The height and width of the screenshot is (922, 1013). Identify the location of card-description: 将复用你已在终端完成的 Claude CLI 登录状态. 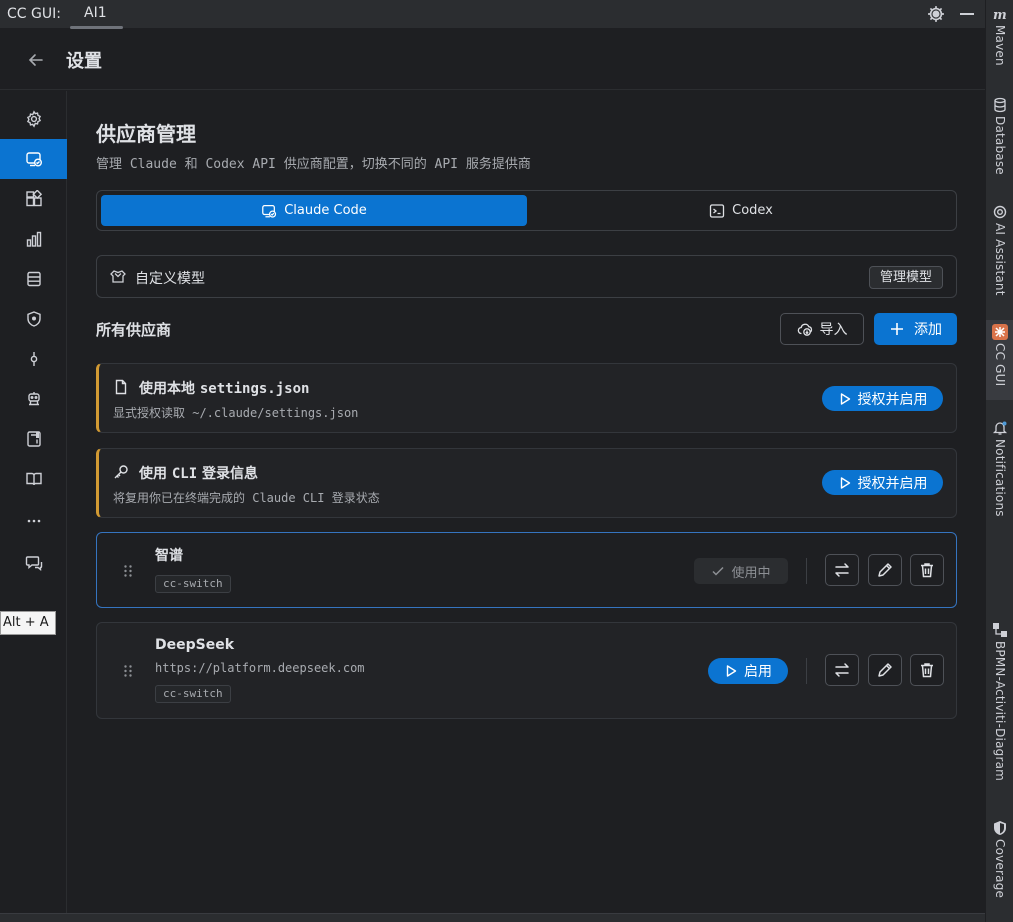
(246, 498).